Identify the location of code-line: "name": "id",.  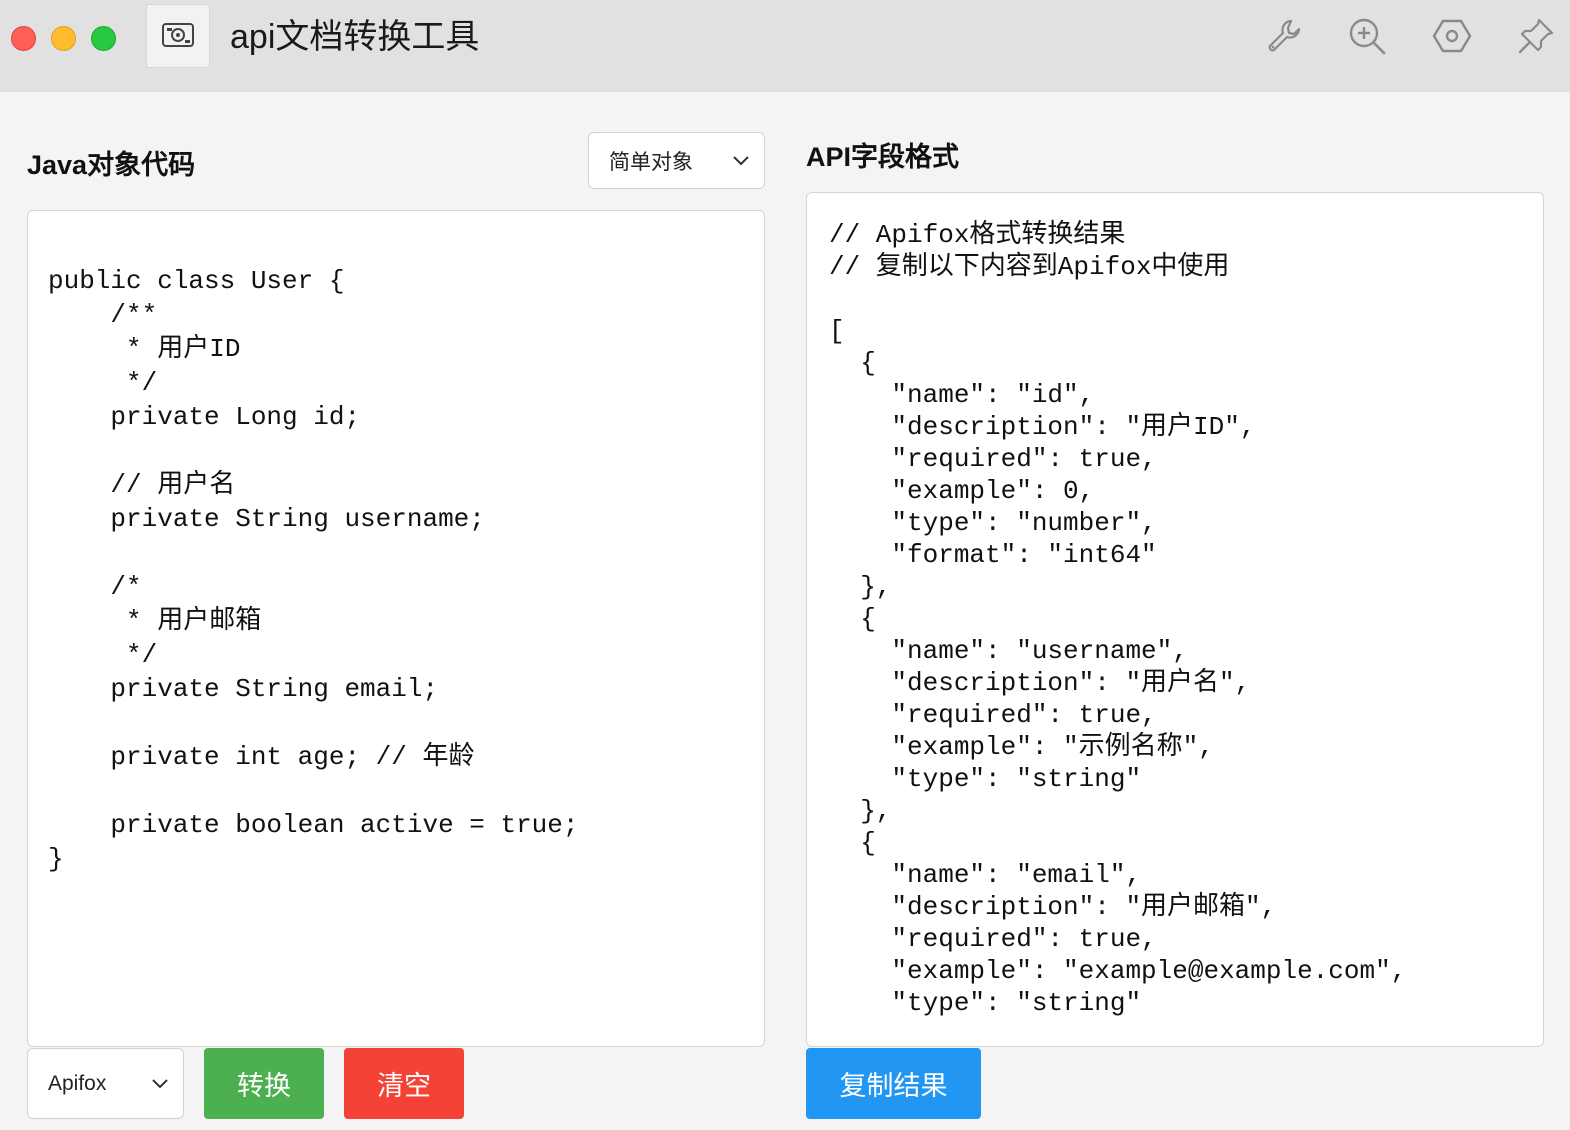
(962, 395).